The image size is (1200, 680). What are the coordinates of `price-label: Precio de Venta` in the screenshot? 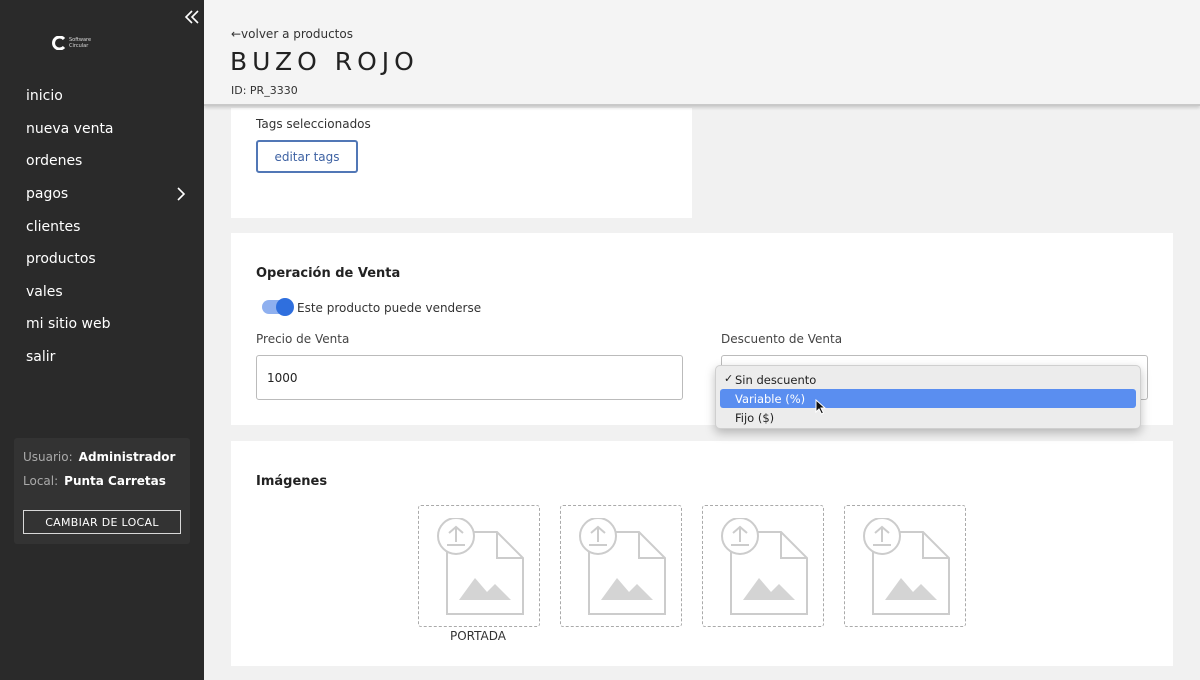 It's located at (303, 339).